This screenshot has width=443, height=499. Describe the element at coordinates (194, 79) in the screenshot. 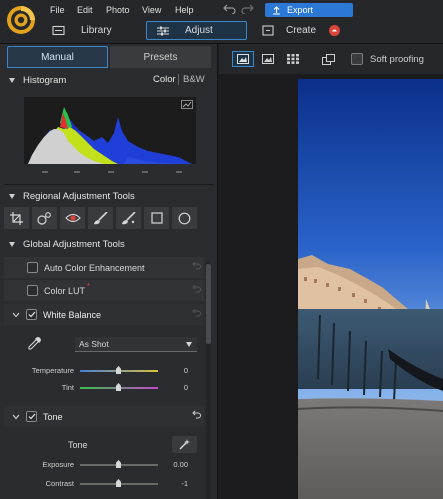

I see `histogram-bw-toggle: B&W` at that location.